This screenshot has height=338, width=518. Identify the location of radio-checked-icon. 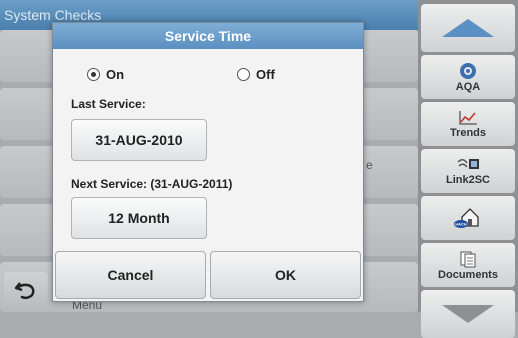
(93, 74).